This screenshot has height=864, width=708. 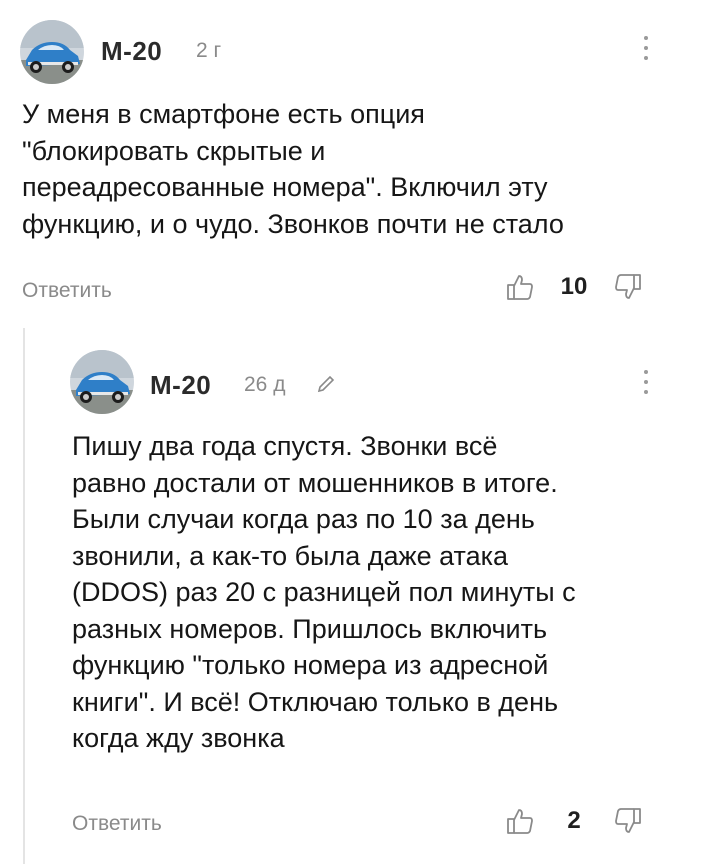 I want to click on comment-line: "блокировать скрытые и, so click(x=174, y=150).